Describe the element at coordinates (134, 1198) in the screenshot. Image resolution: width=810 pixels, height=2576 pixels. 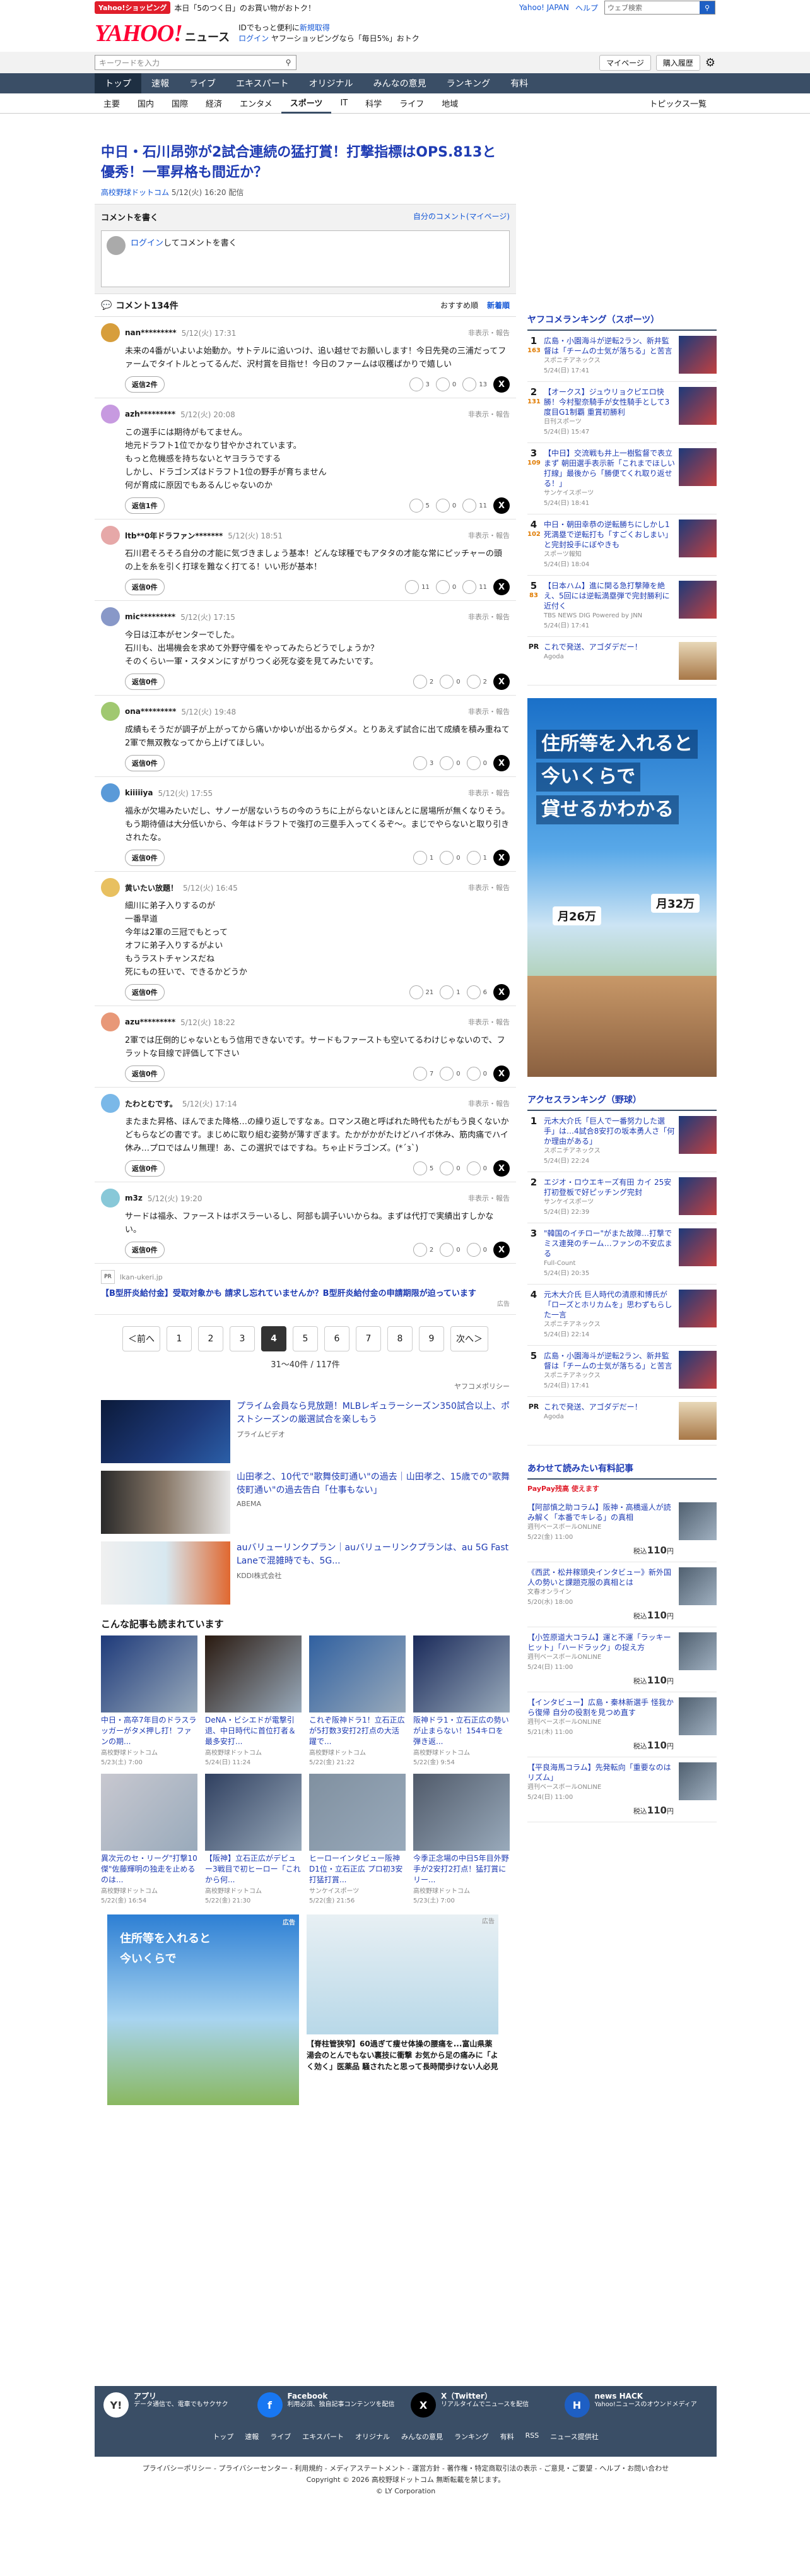
I see `comment-user: m3z` at that location.